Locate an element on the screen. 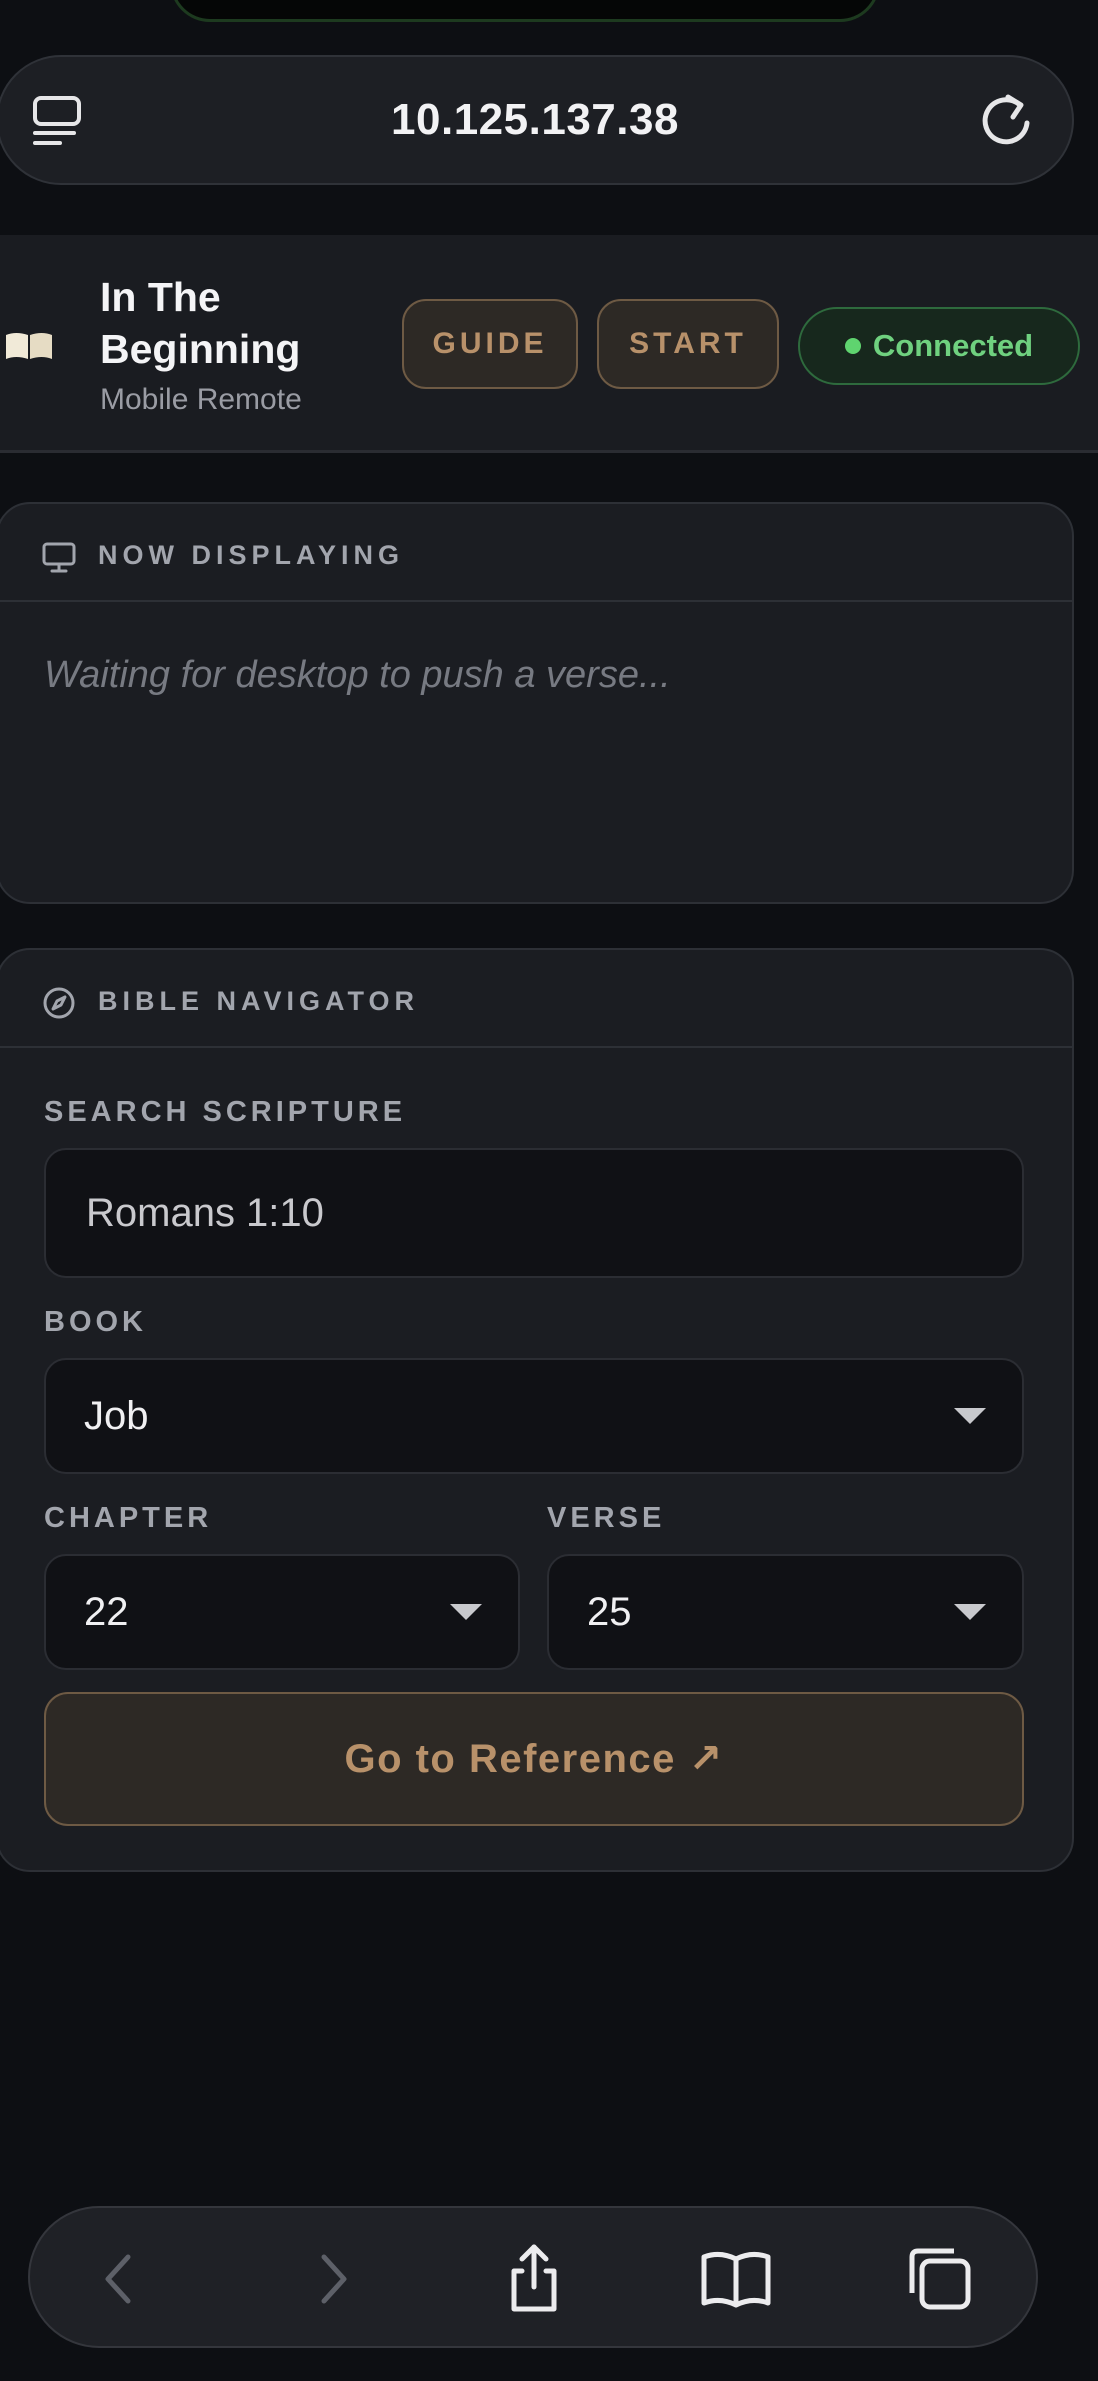  verse-label: VERSE is located at coordinates (606, 1518).